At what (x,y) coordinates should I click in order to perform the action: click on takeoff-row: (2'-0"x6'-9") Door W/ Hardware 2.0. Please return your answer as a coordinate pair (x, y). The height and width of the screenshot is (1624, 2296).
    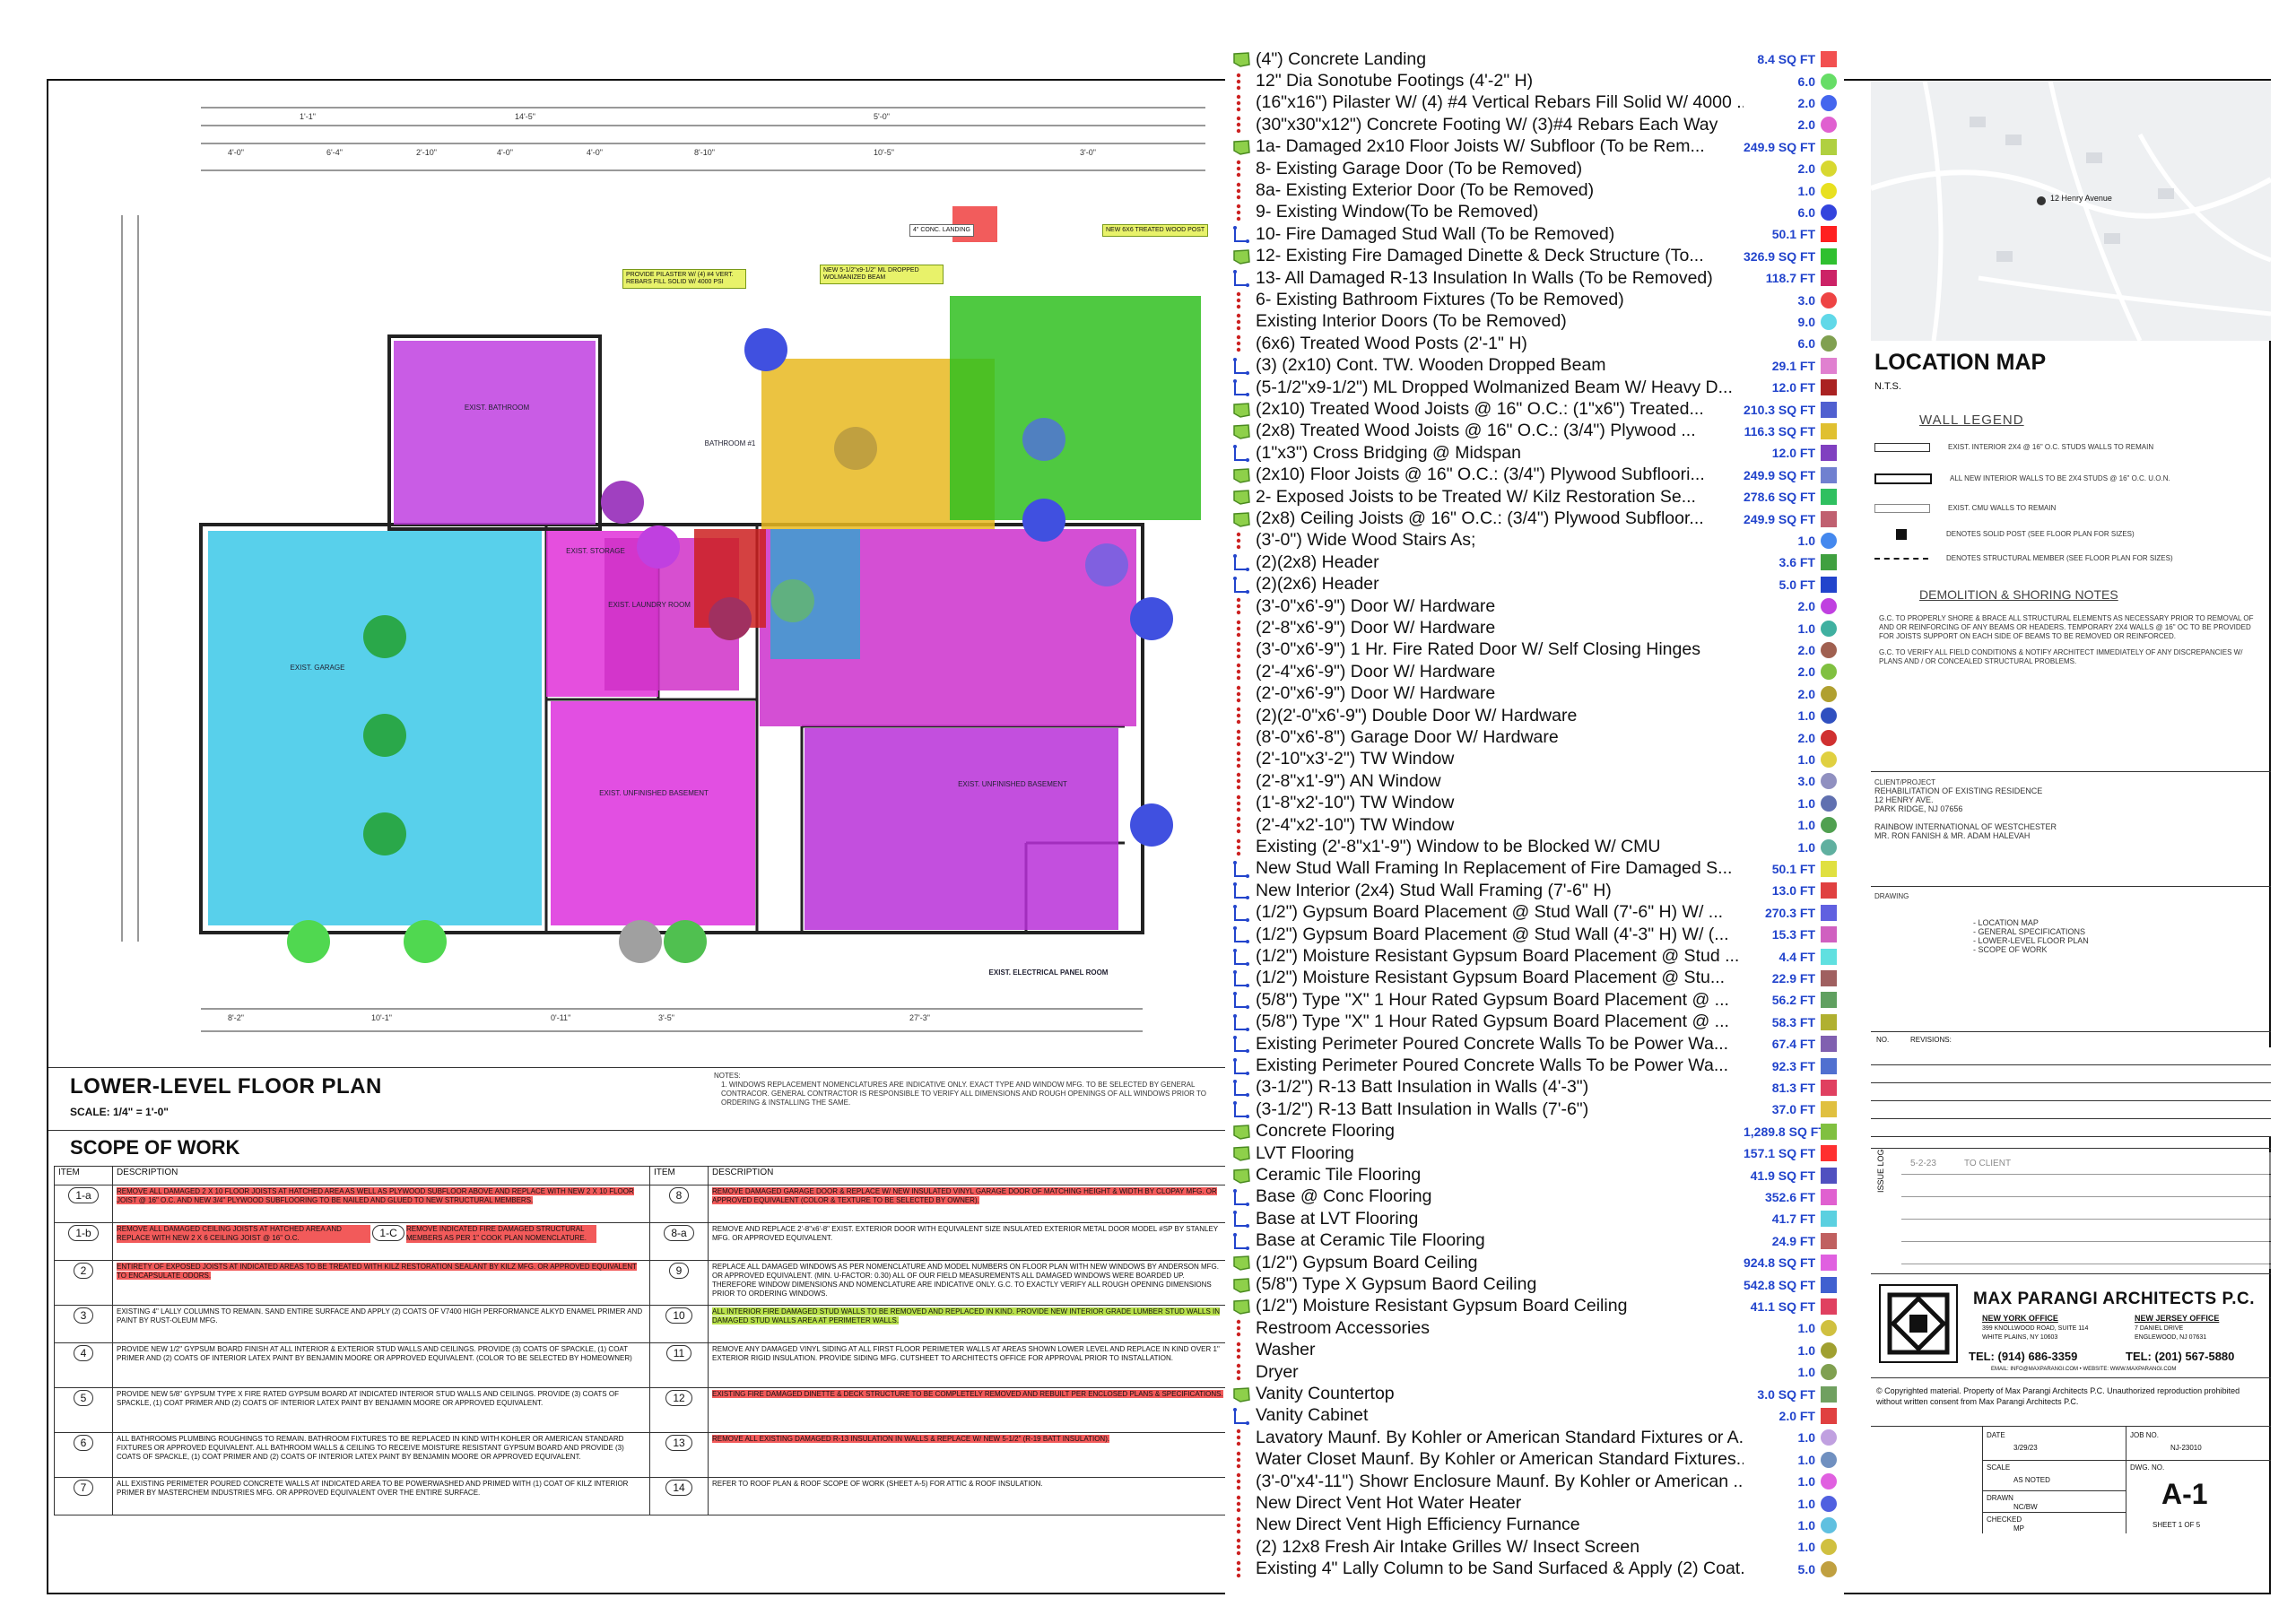
    Looking at the image, I should click on (1534, 694).